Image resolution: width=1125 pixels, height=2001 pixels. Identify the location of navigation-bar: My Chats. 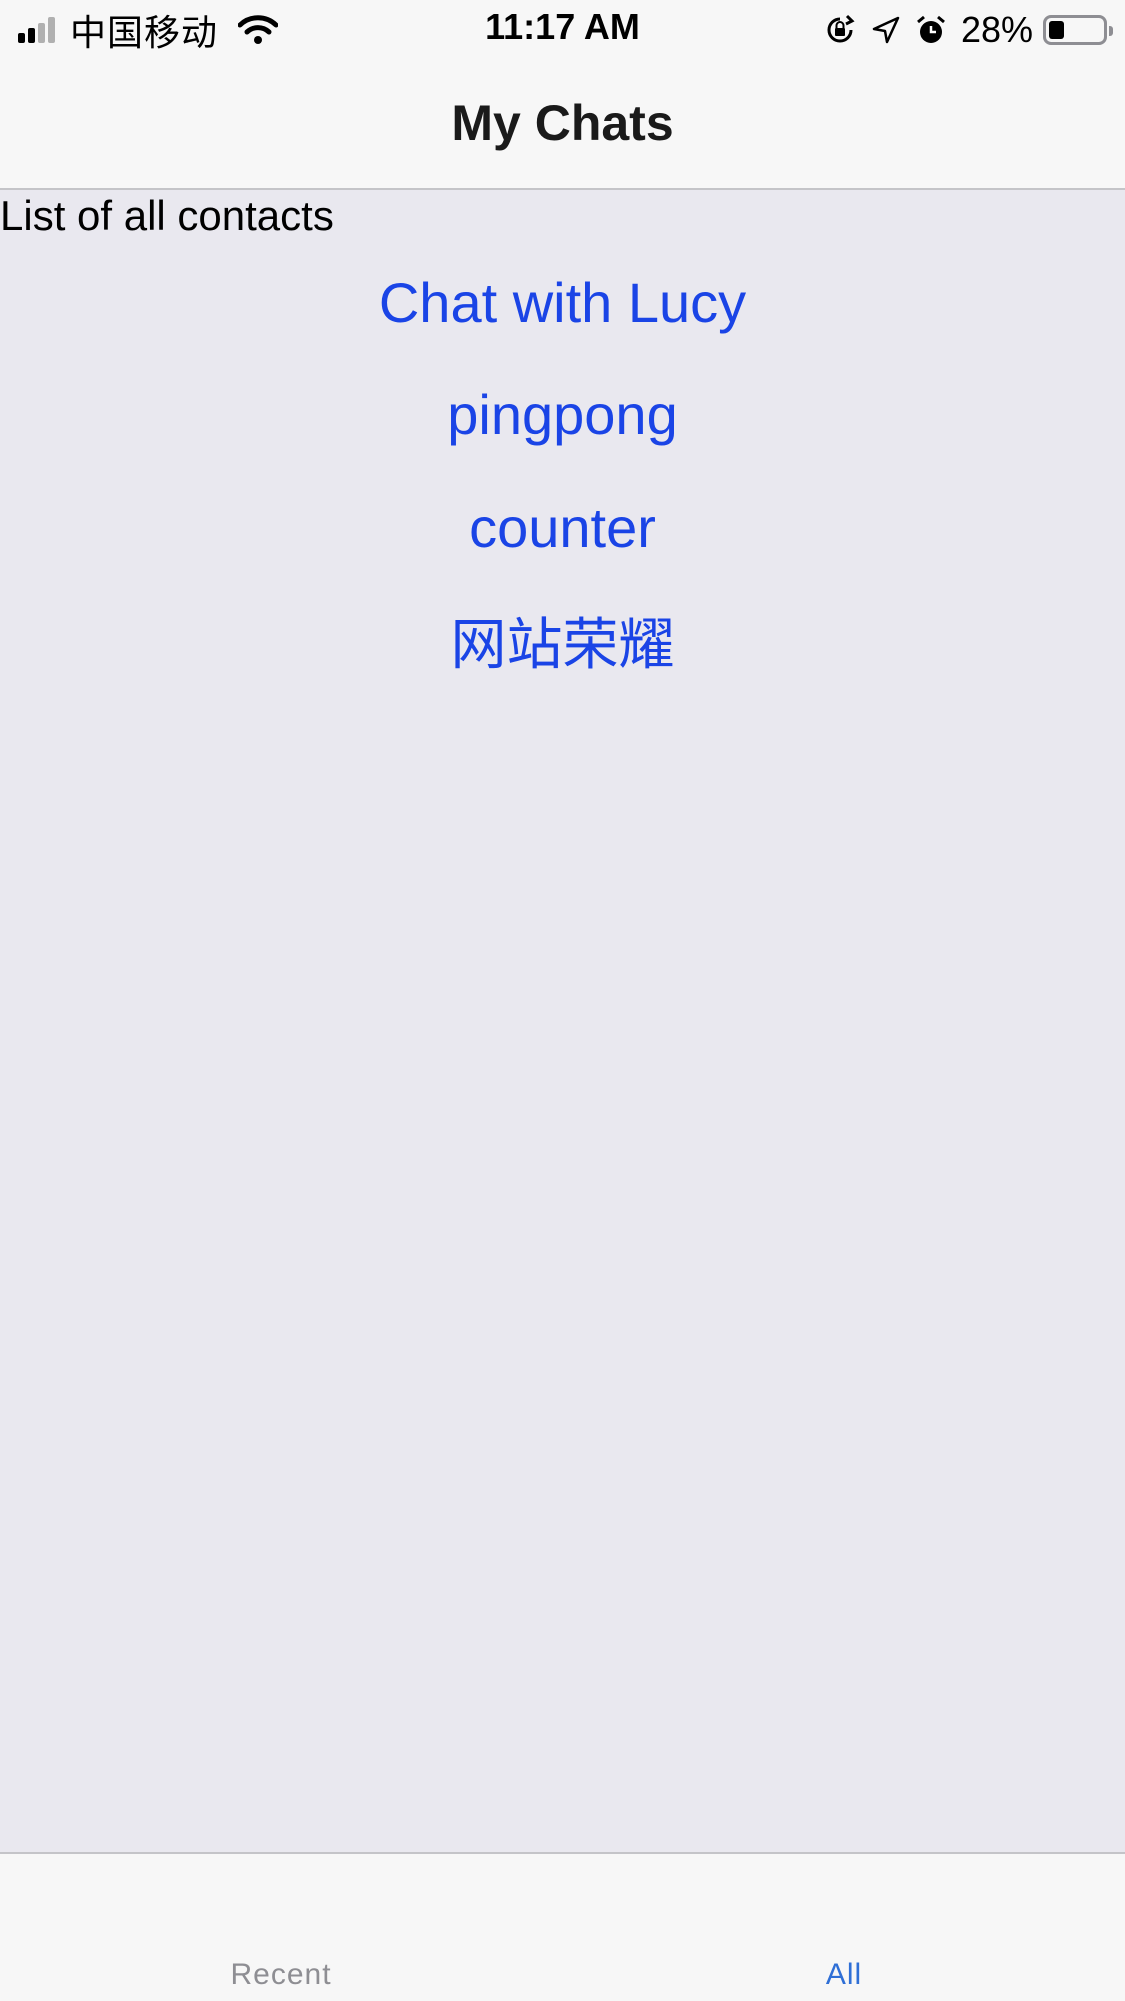
(562, 125).